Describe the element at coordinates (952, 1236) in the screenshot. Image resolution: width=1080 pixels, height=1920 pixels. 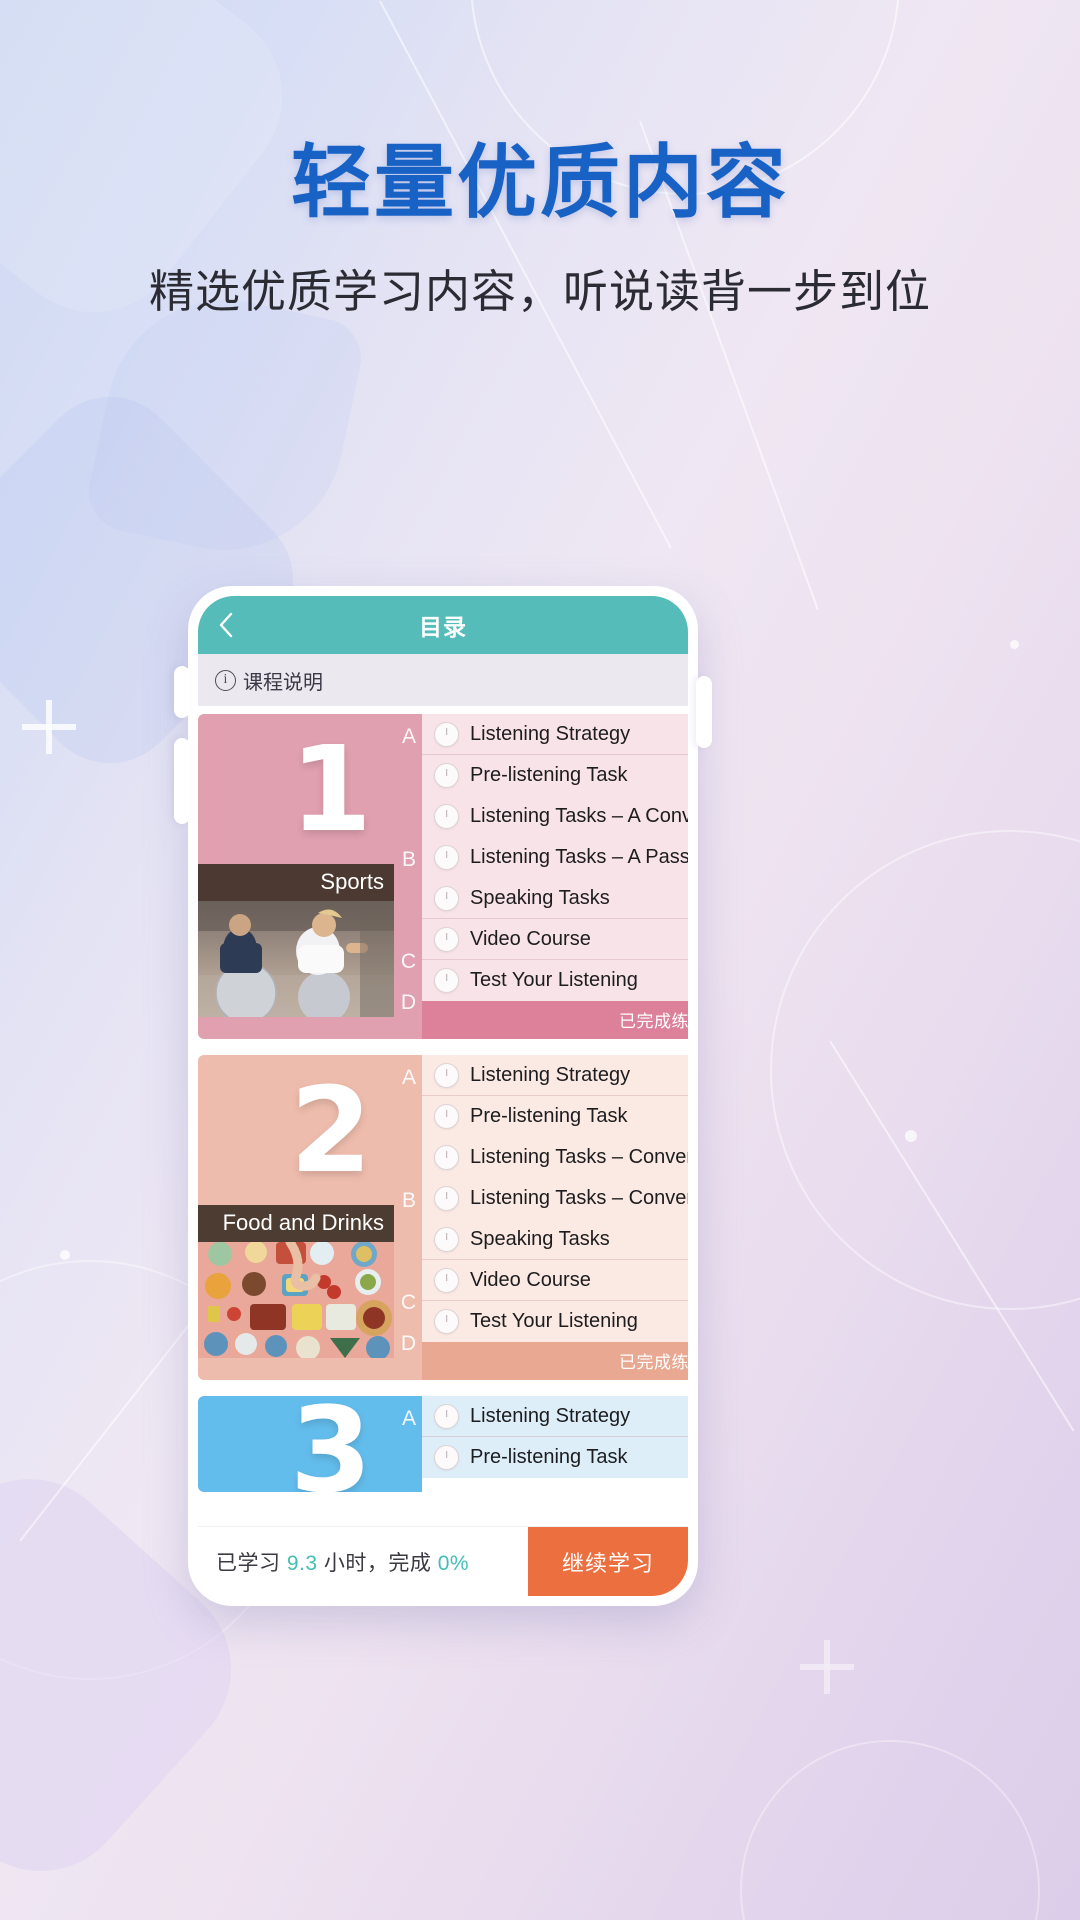
I see `deco-line` at that location.